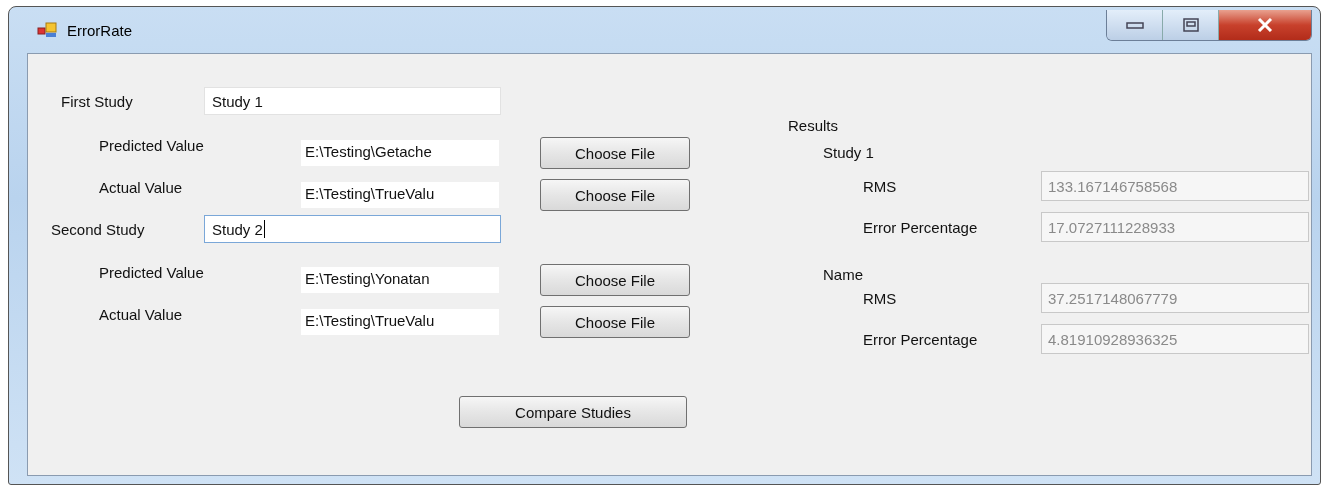 The width and height of the screenshot is (1333, 493). Describe the element at coordinates (573, 412) in the screenshot. I see `compare-button: Compare Studies` at that location.